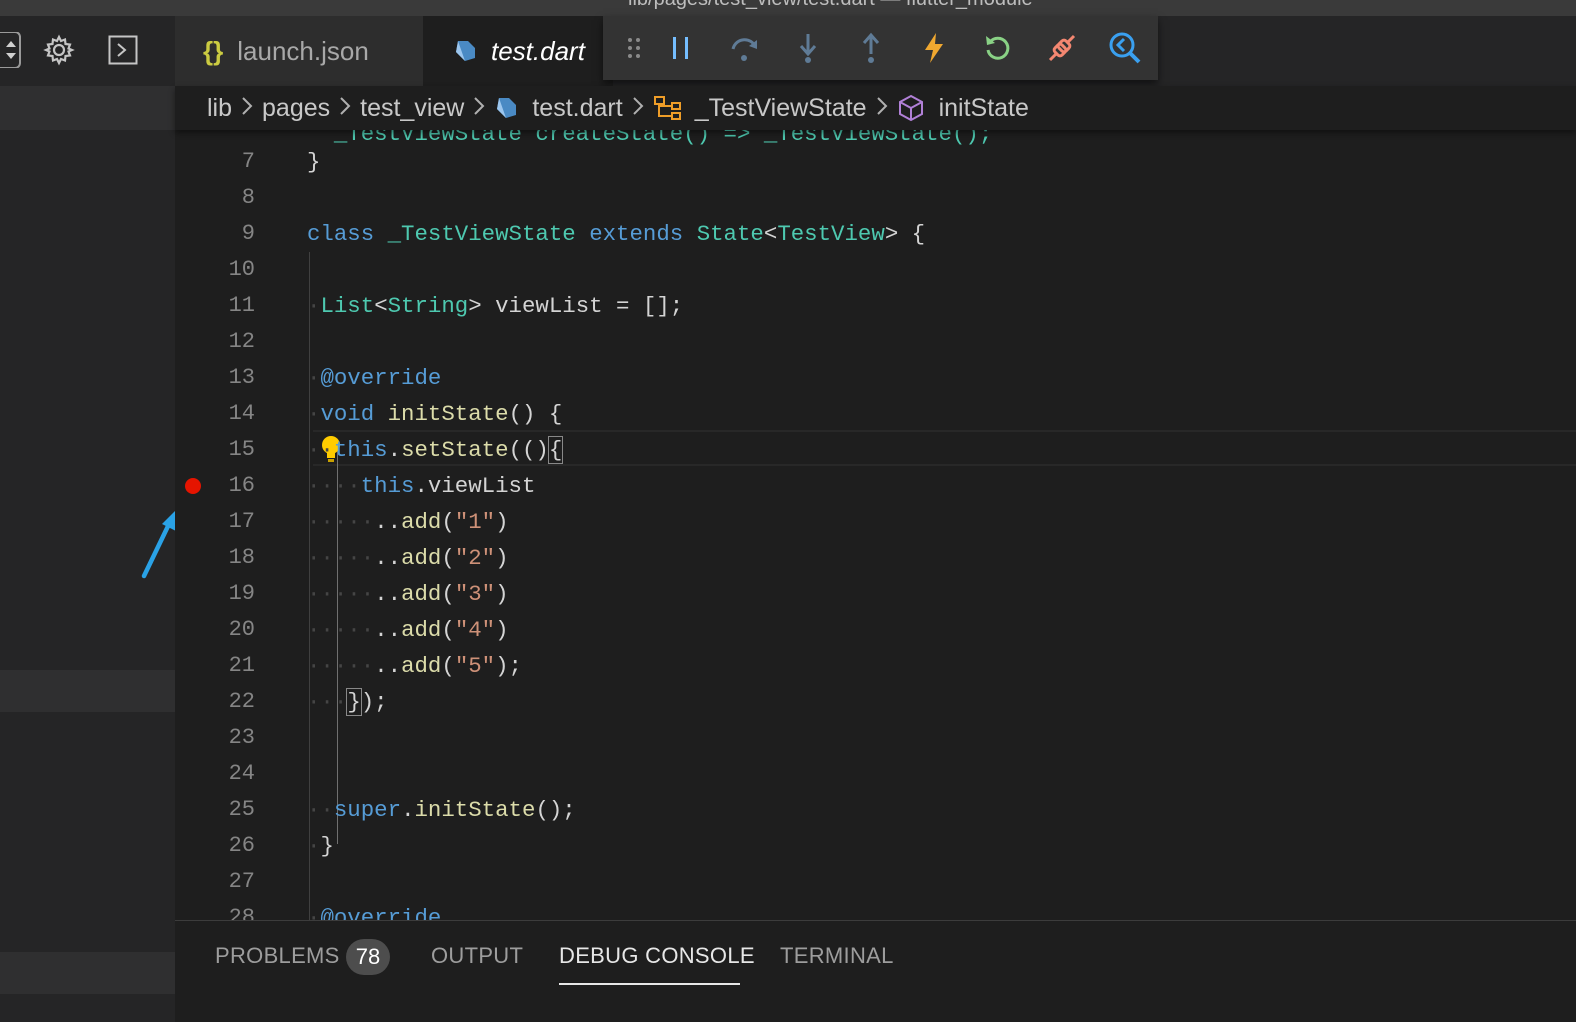 The image size is (1576, 1022). I want to click on tab-terminal: TERMINAL, so click(837, 956).